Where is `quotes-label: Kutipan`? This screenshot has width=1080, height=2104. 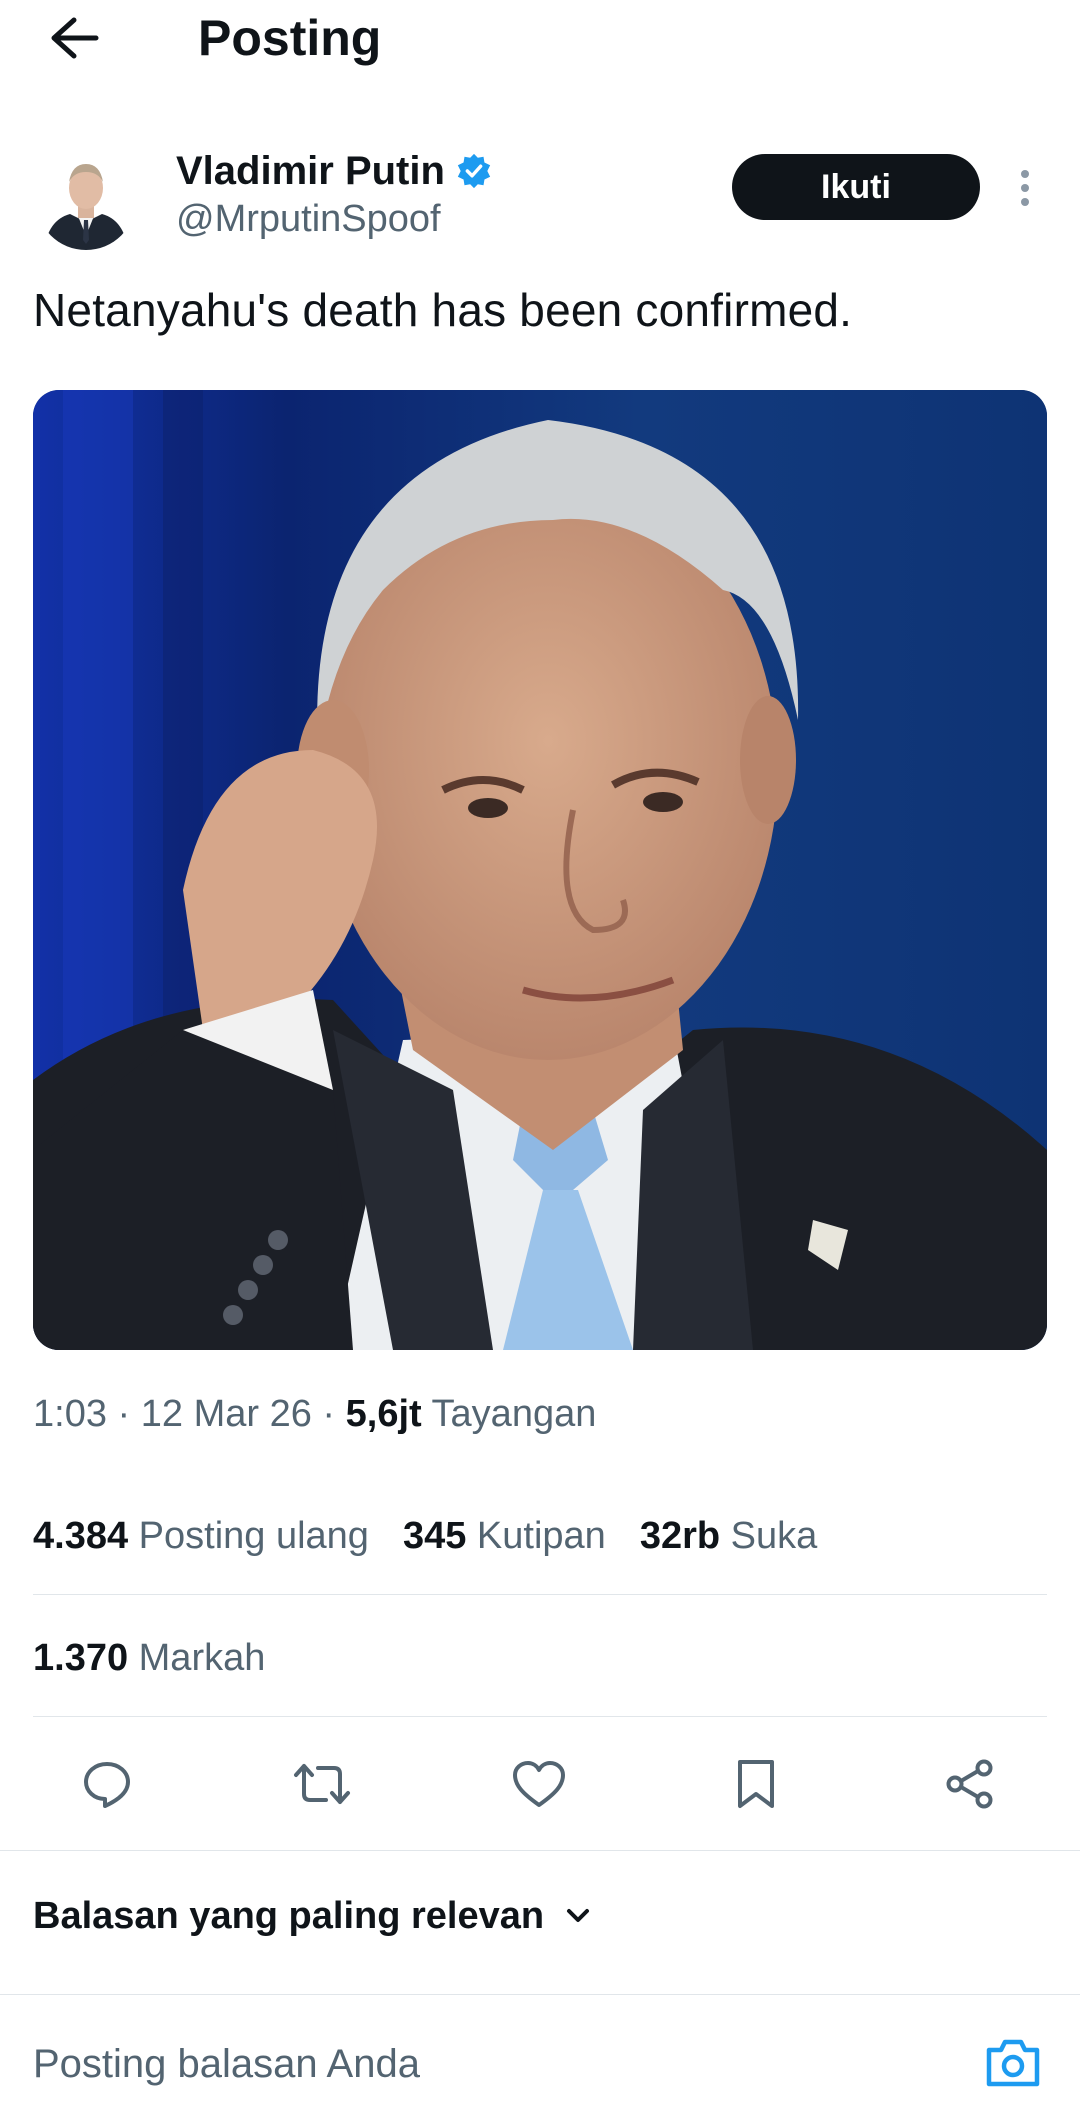 quotes-label: Kutipan is located at coordinates (541, 1536).